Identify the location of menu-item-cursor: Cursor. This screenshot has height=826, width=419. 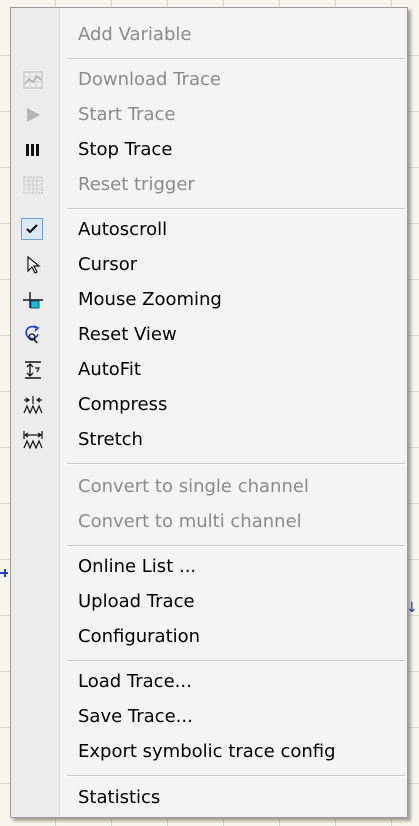
(209, 265).